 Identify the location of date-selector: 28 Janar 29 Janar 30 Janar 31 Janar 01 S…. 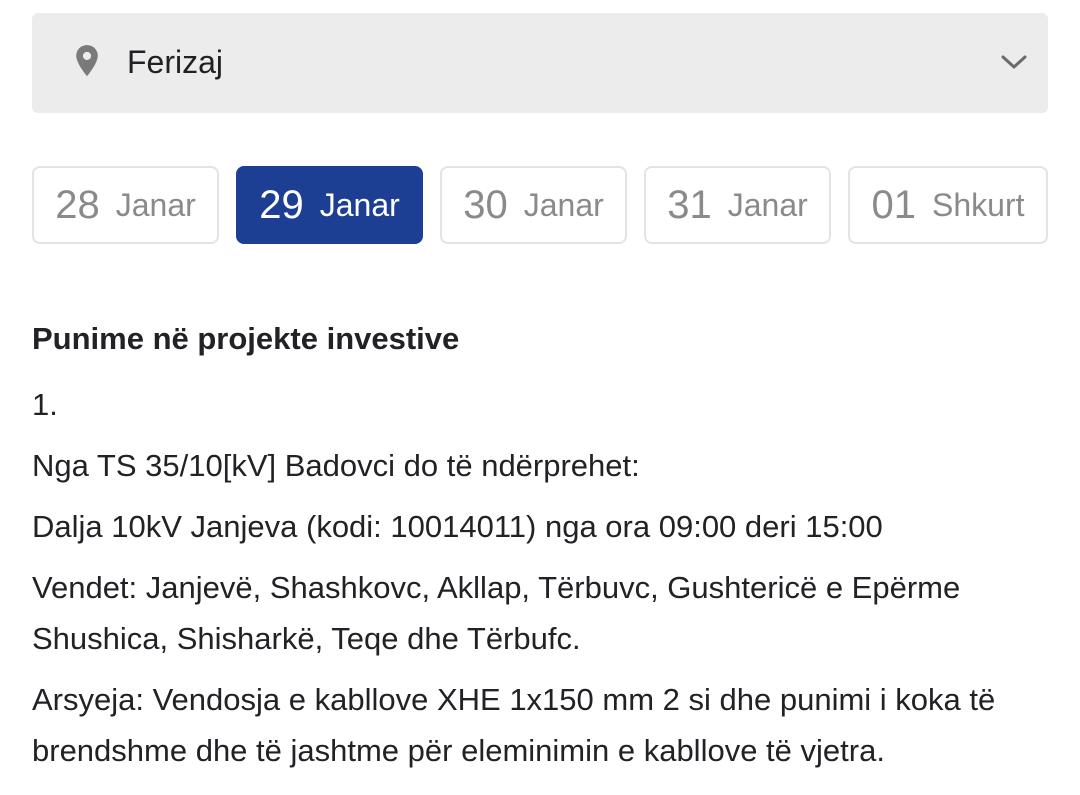
(540, 205).